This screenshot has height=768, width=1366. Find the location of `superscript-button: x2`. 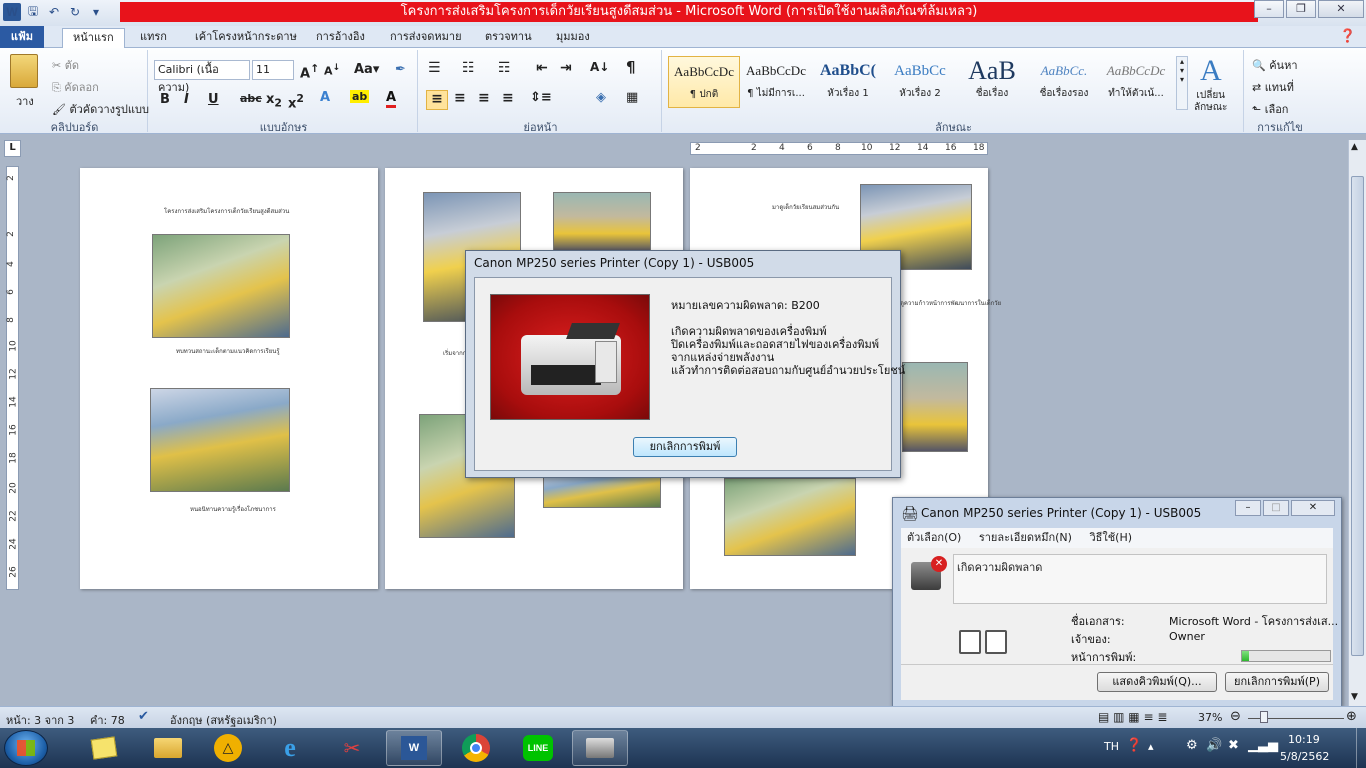

superscript-button: x2 is located at coordinates (296, 101).